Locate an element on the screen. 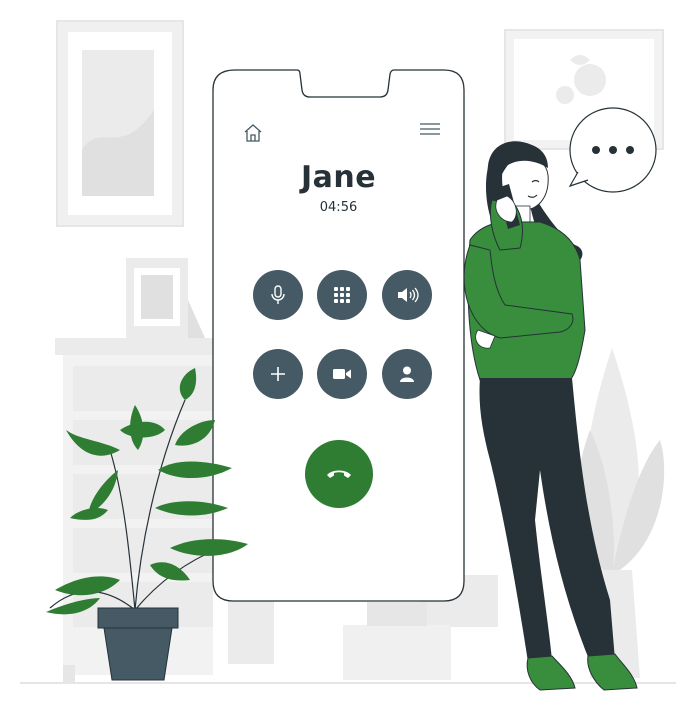  home-icon is located at coordinates (253, 133).